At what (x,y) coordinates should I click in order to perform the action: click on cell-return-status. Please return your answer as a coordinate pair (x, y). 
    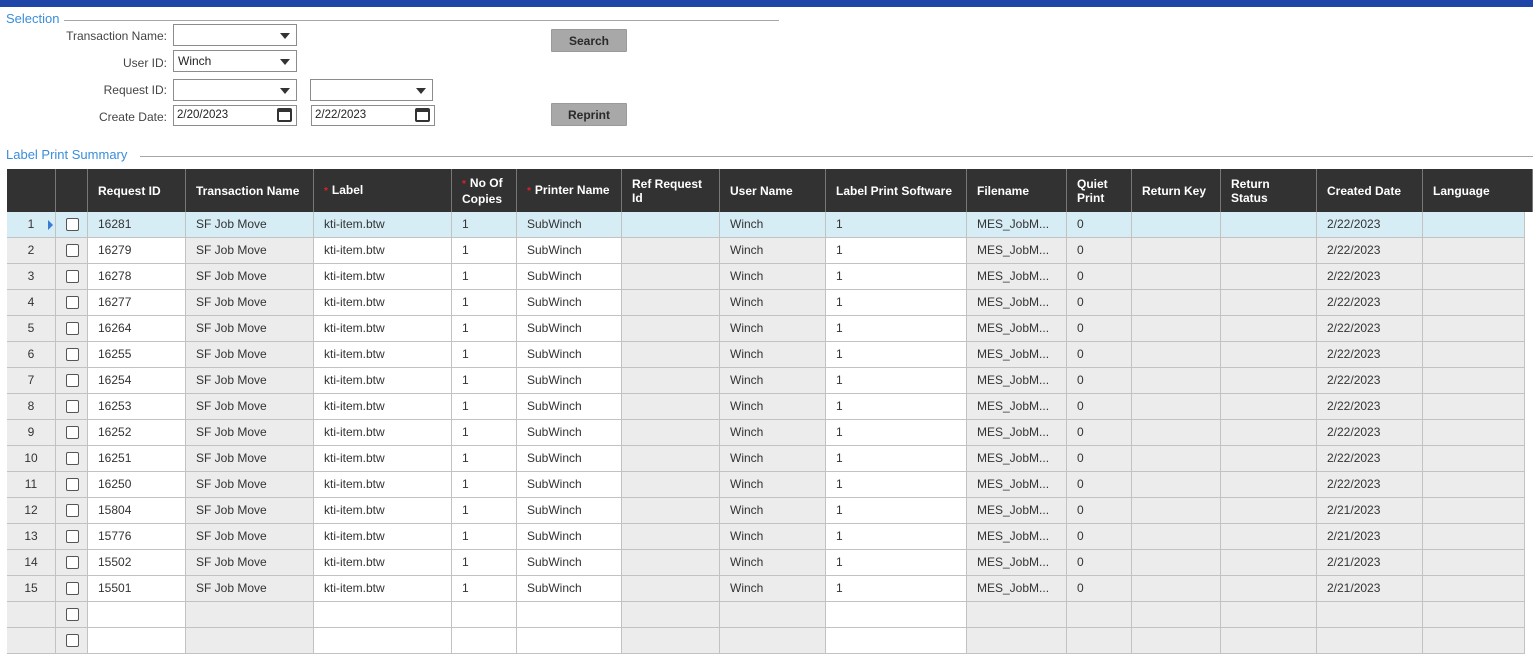
    Looking at the image, I should click on (1269, 407).